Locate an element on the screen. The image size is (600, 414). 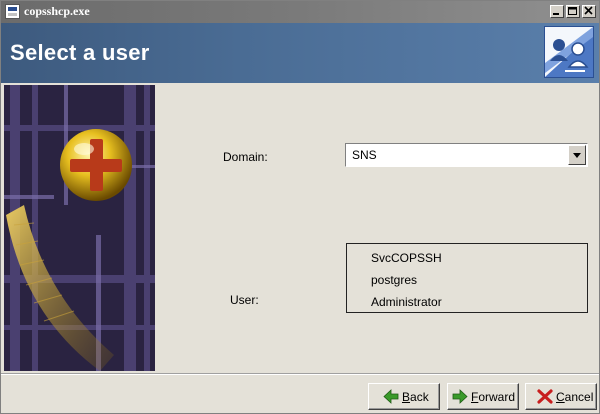
chevron-down-icon is located at coordinates (577, 155).